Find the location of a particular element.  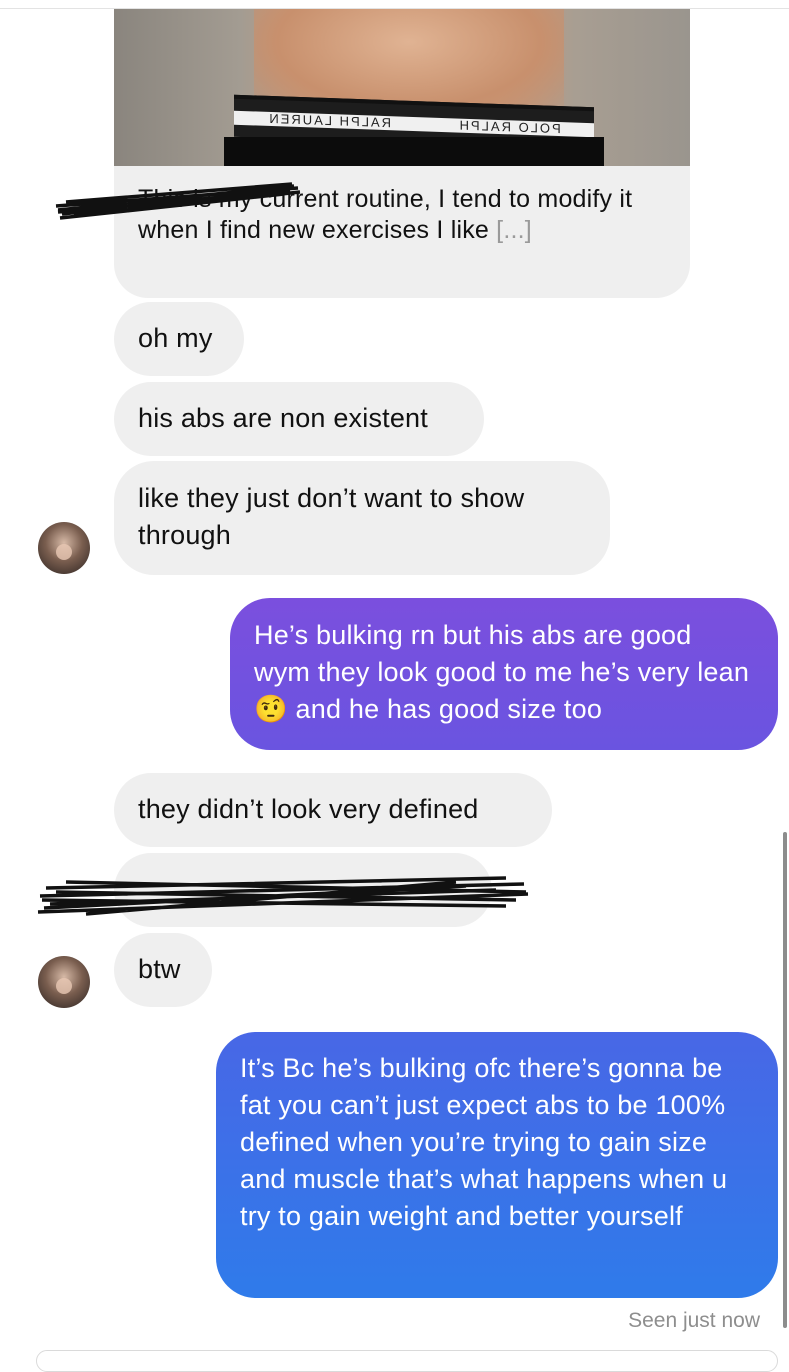

message-text-part-2: and he has good size too is located at coordinates (445, 709).